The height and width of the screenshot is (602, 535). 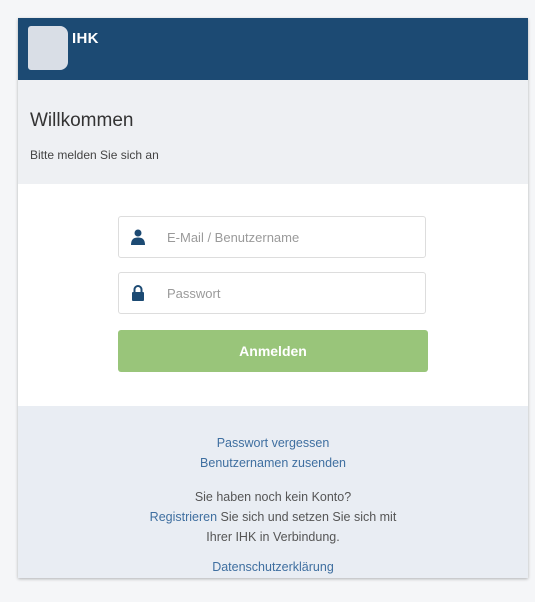 What do you see at coordinates (273, 49) in the screenshot?
I see `top-bar: IHK` at bounding box center [273, 49].